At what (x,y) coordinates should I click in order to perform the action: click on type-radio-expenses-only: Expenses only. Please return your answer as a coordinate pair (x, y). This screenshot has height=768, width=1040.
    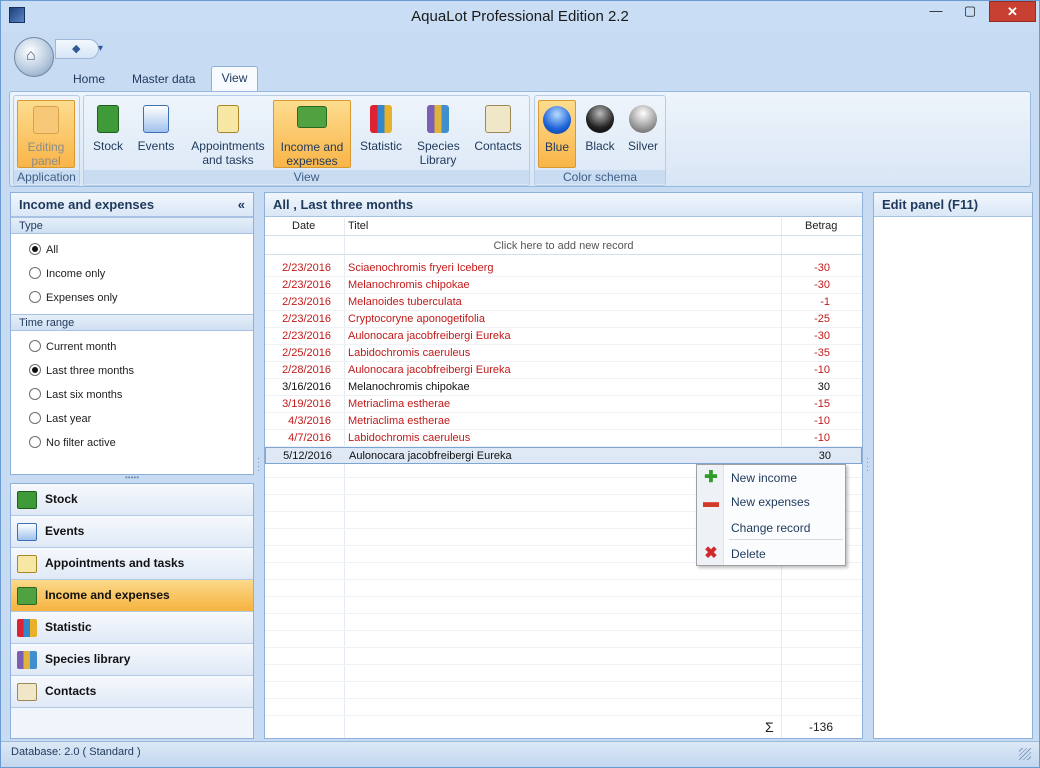
    Looking at the image, I should click on (132, 298).